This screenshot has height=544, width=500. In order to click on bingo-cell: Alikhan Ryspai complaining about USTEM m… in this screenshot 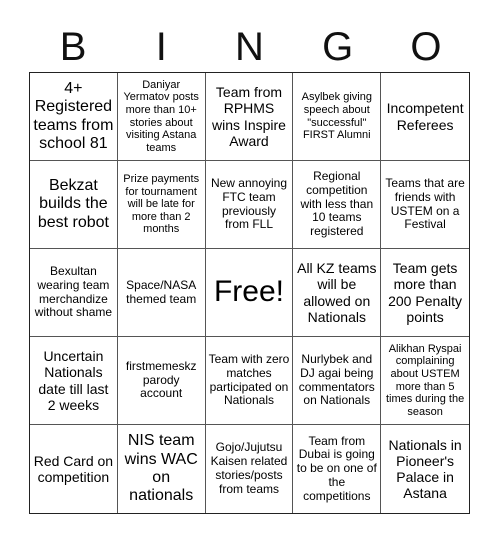, I will do `click(425, 381)`.